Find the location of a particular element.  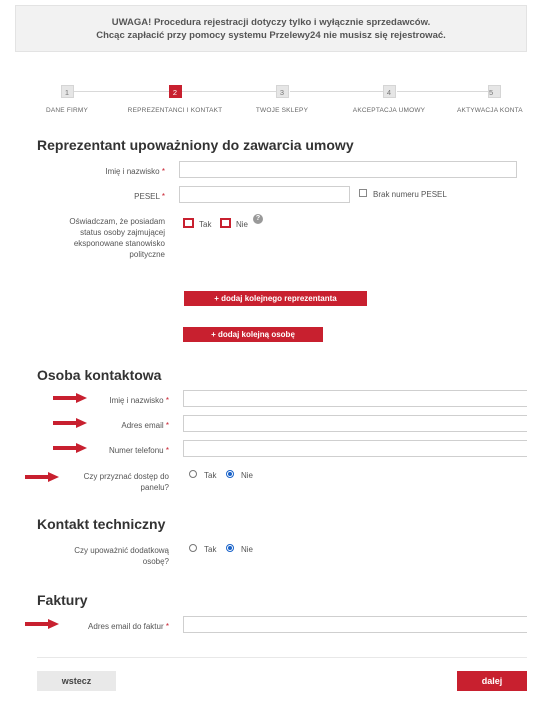

pep-no-label: Nie is located at coordinates (242, 224).